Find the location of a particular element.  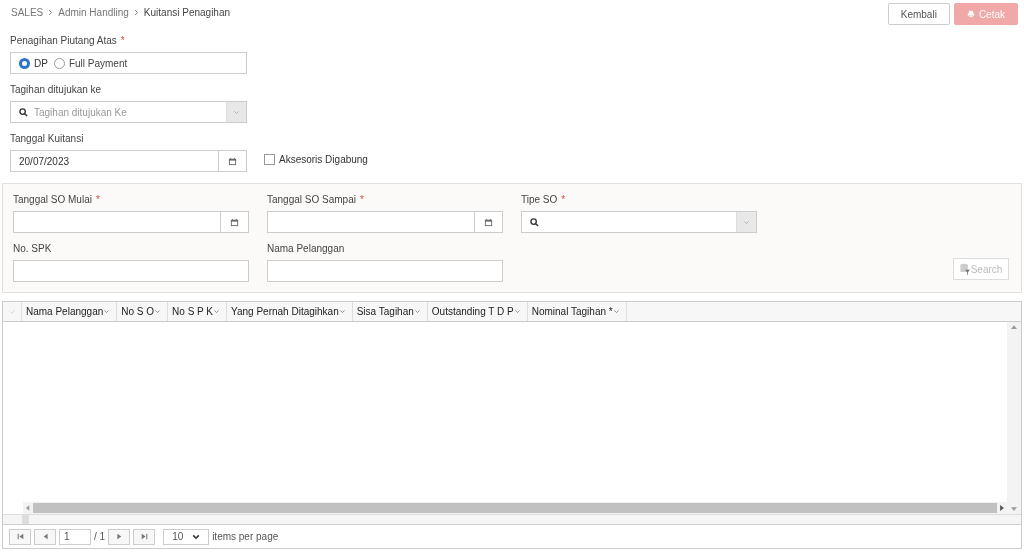

column-header: Nama Pelanggan is located at coordinates (70, 311).